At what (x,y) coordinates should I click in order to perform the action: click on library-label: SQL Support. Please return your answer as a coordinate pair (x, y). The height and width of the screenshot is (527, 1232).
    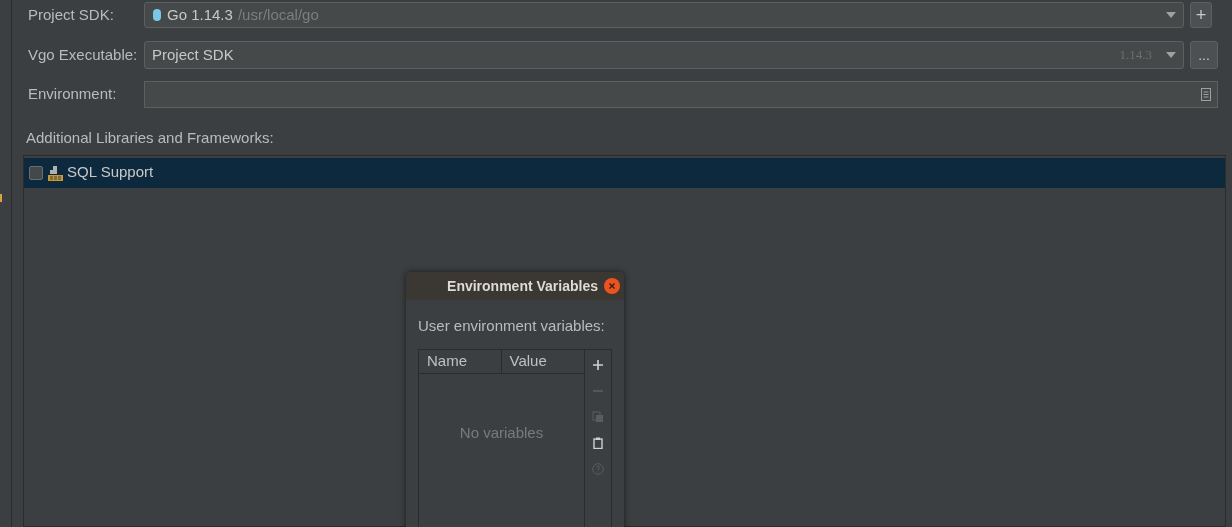
    Looking at the image, I should click on (110, 172).